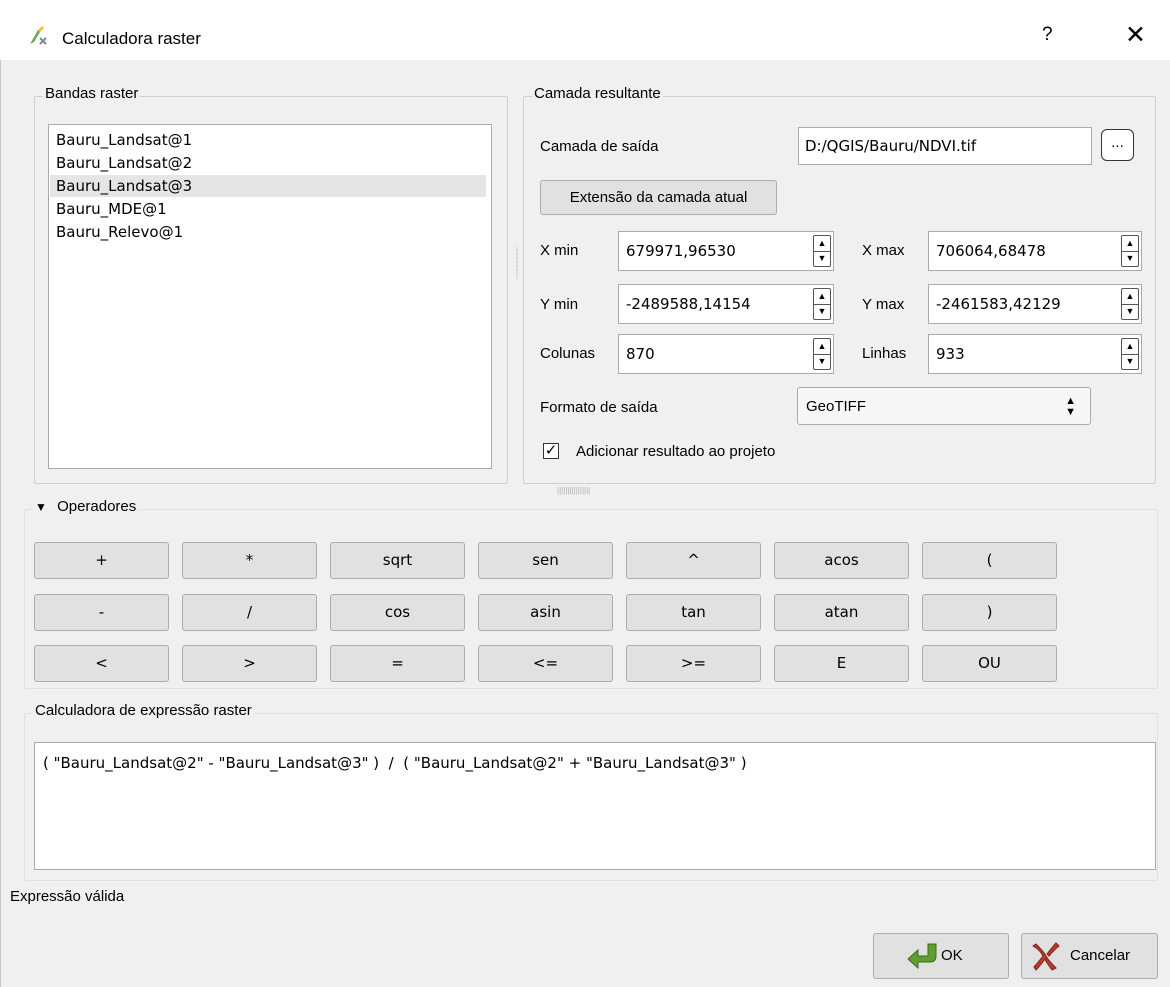 The image size is (1170, 987). Describe the element at coordinates (573, 490) in the screenshot. I see `splitter-handle-horizontal: ||||||||||||||||` at that location.